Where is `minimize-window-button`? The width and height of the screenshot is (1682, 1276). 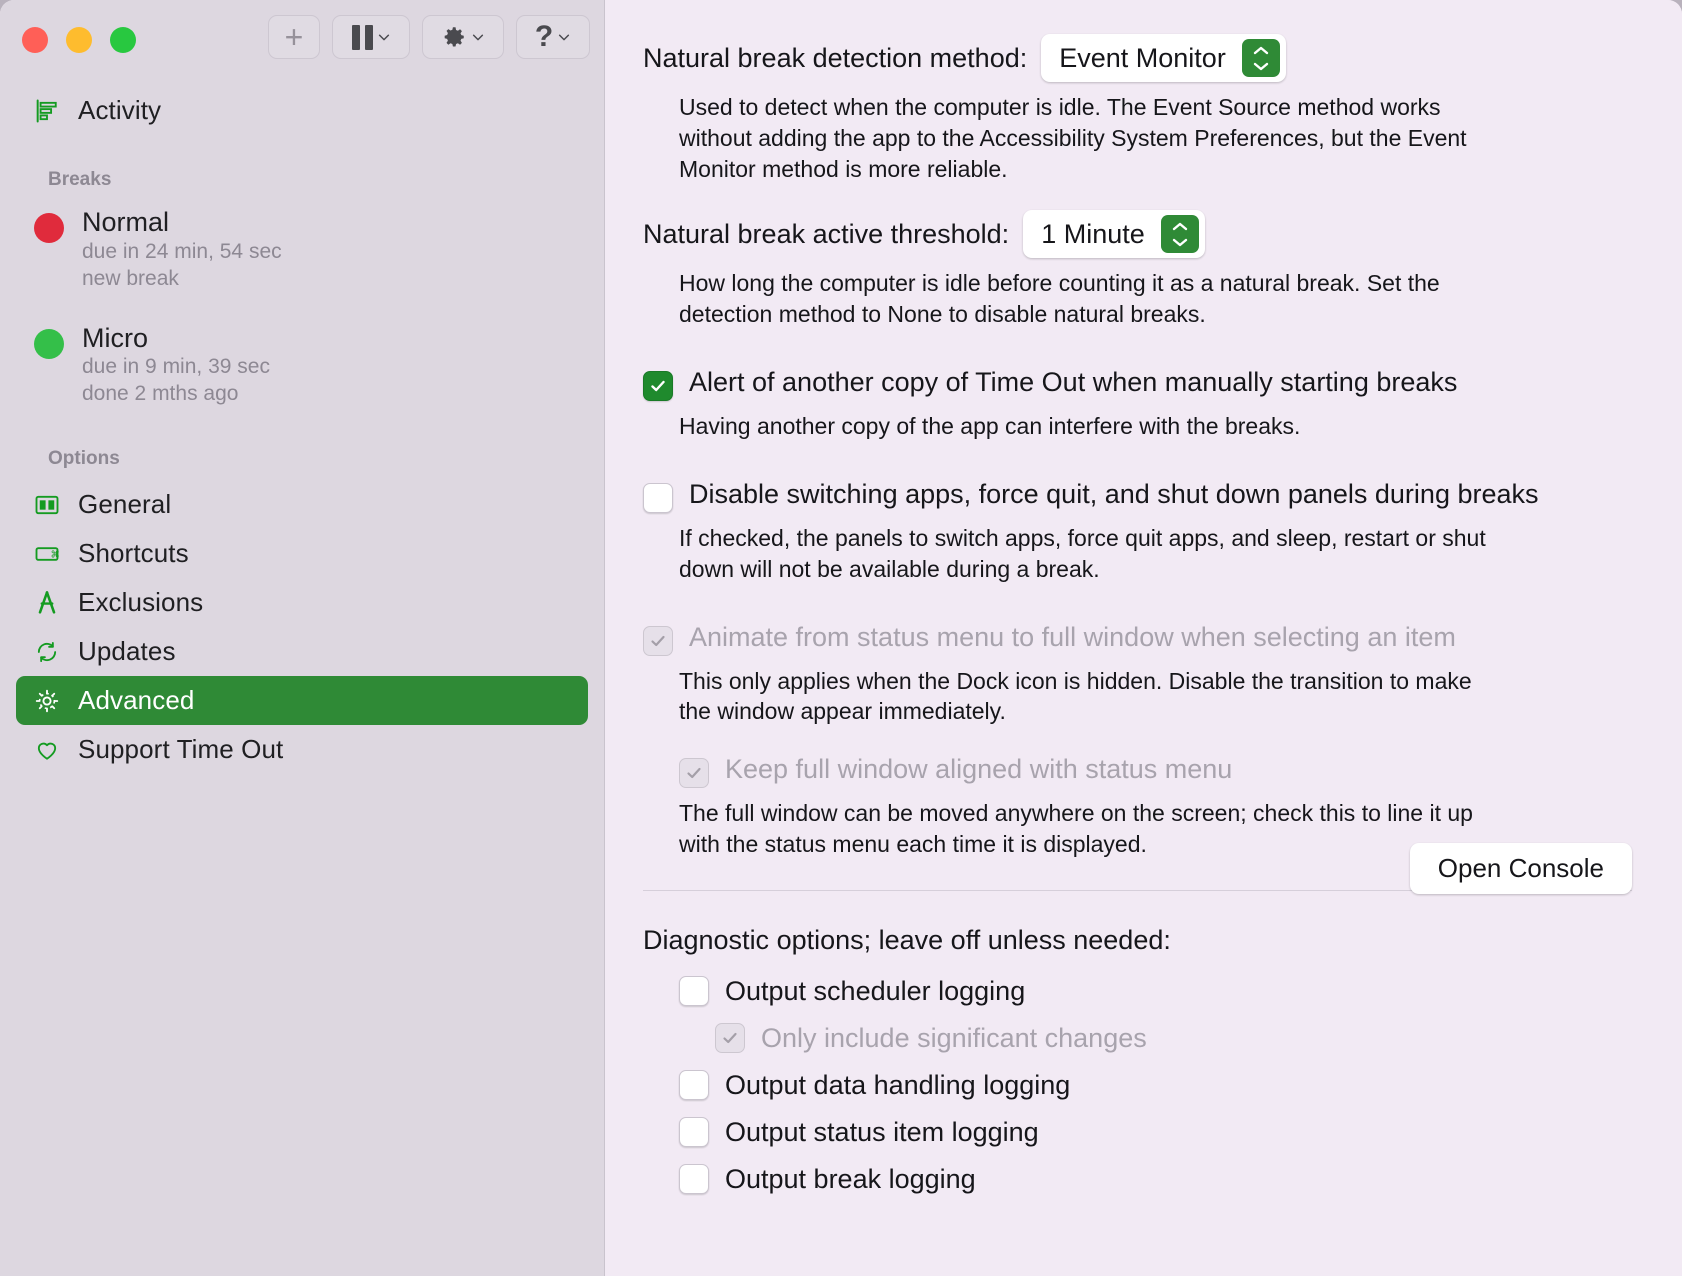
minimize-window-button is located at coordinates (79, 40).